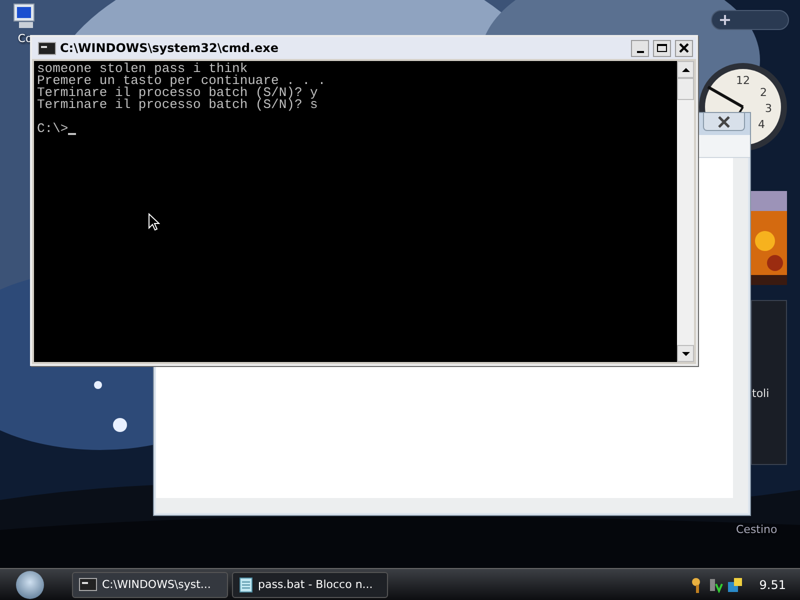 Image resolution: width=800 pixels, height=600 pixels. What do you see at coordinates (30, 584) in the screenshot?
I see `start-button` at bounding box center [30, 584].